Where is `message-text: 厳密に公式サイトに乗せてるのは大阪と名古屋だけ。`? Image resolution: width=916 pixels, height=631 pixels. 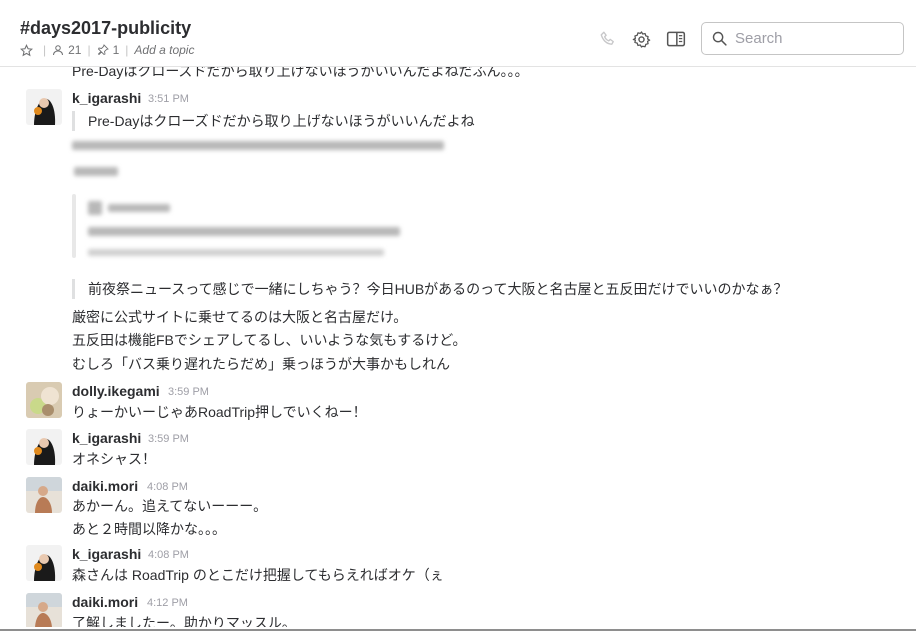 message-text: 厳密に公式サイトに乗せてるのは大阪と名古屋だけ。 is located at coordinates (240, 317).